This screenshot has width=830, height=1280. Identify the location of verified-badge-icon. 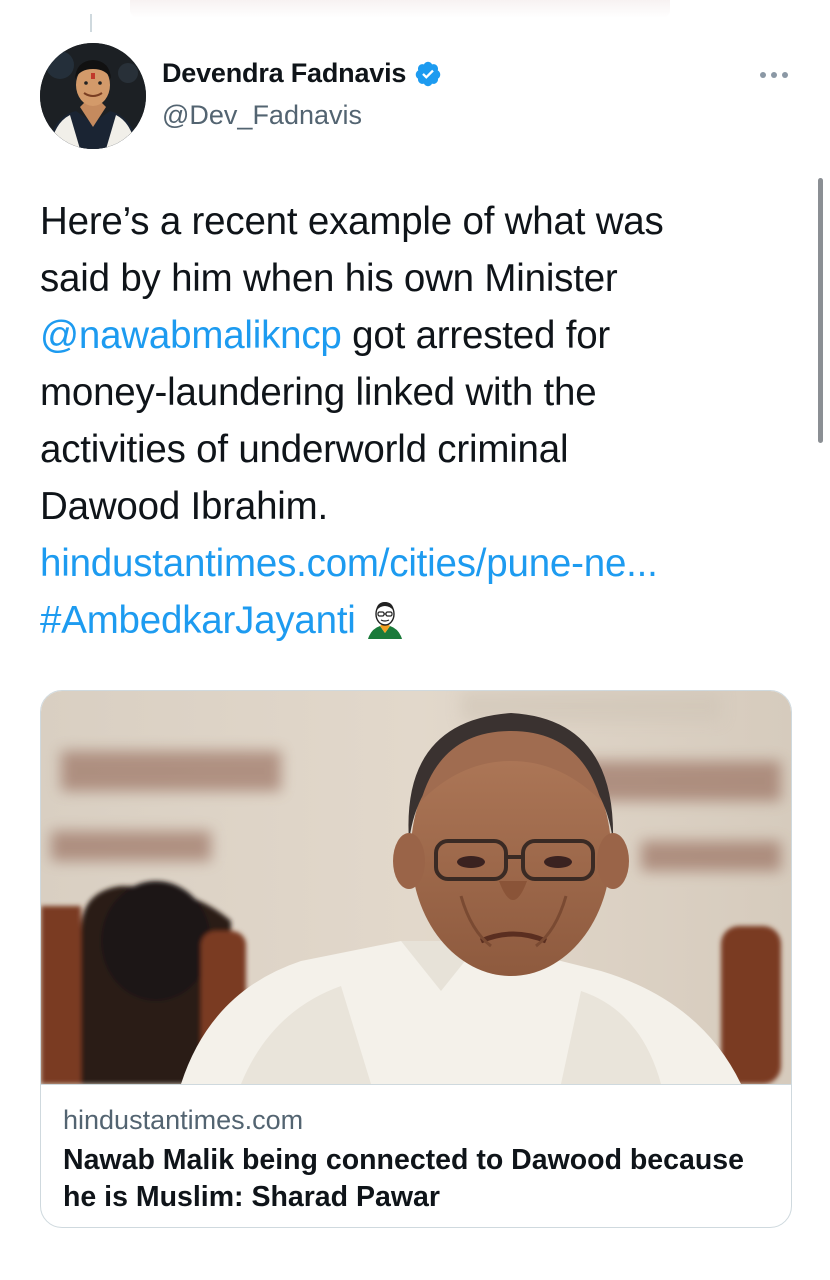
(428, 73).